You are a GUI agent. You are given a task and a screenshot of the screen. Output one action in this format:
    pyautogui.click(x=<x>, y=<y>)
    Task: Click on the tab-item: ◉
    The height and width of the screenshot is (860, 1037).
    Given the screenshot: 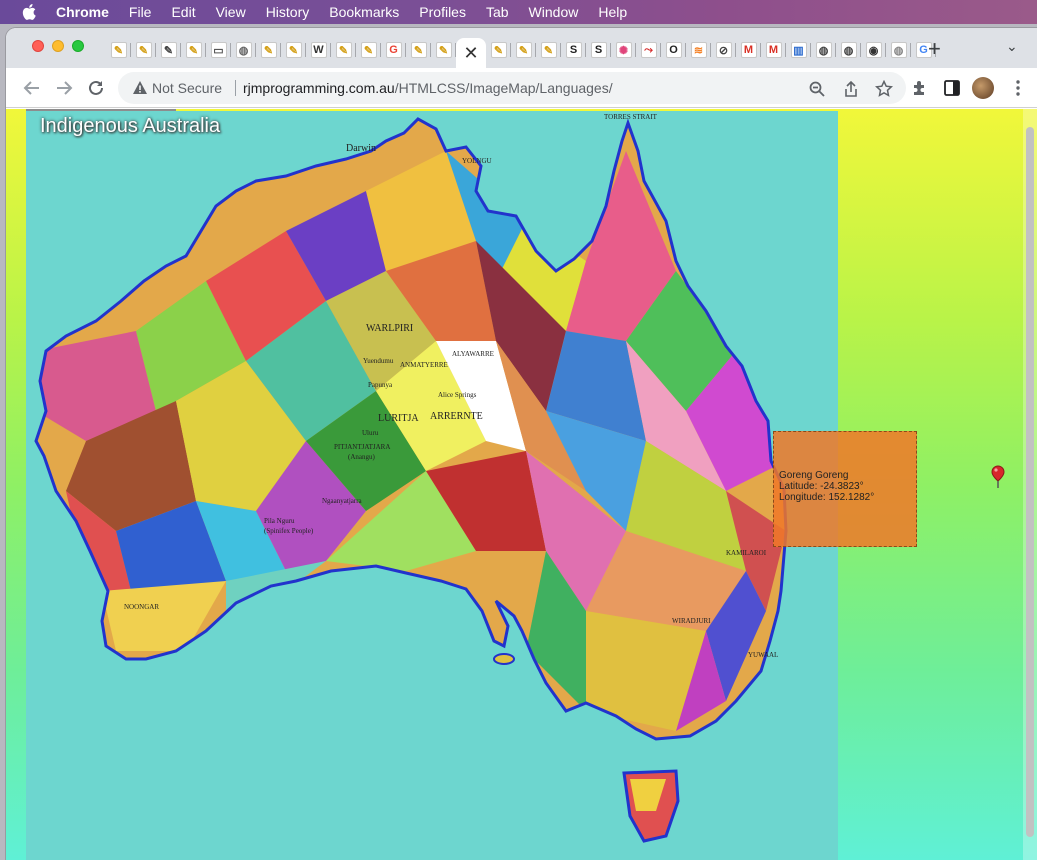 What is the action you would take?
    pyautogui.click(x=873, y=50)
    